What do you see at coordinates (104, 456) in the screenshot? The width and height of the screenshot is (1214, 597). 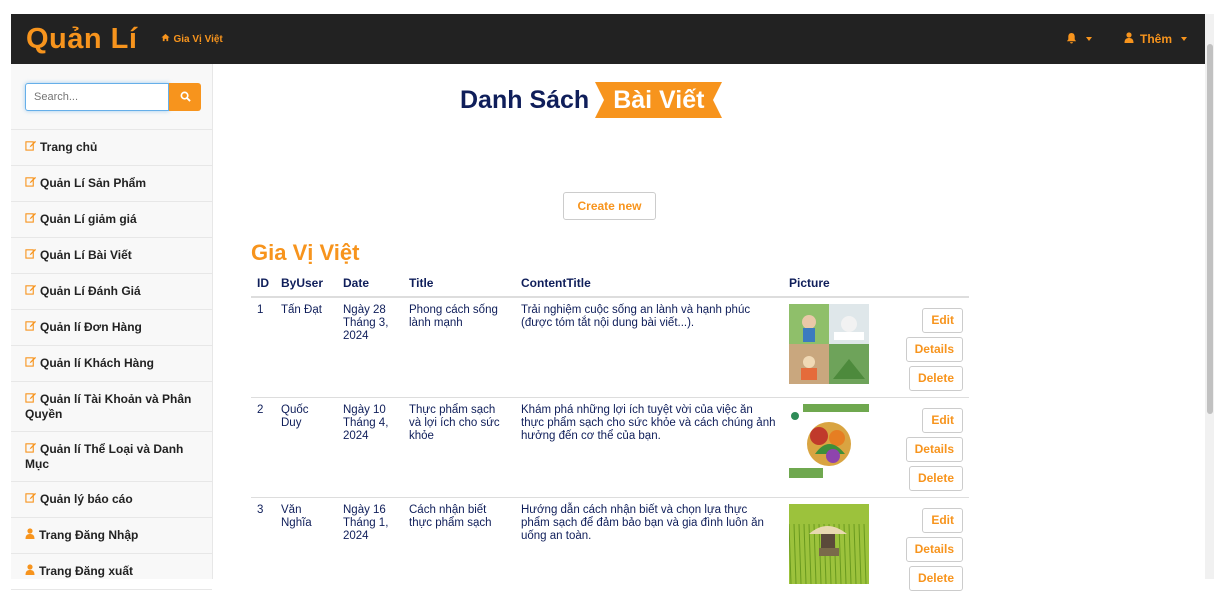 I see `sidebar-item-label: Quản lí Thể Loại và Danh Mục` at bounding box center [104, 456].